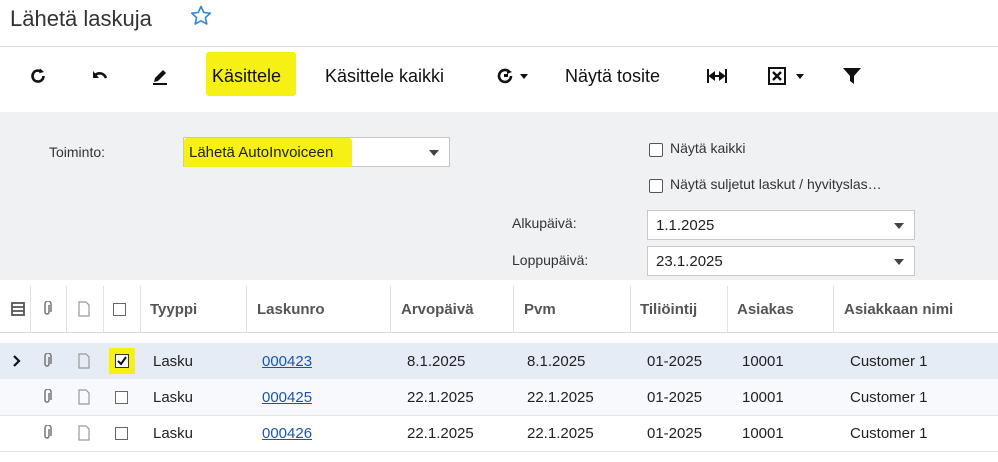  I want to click on column-header-number: Laskunro, so click(291, 309).